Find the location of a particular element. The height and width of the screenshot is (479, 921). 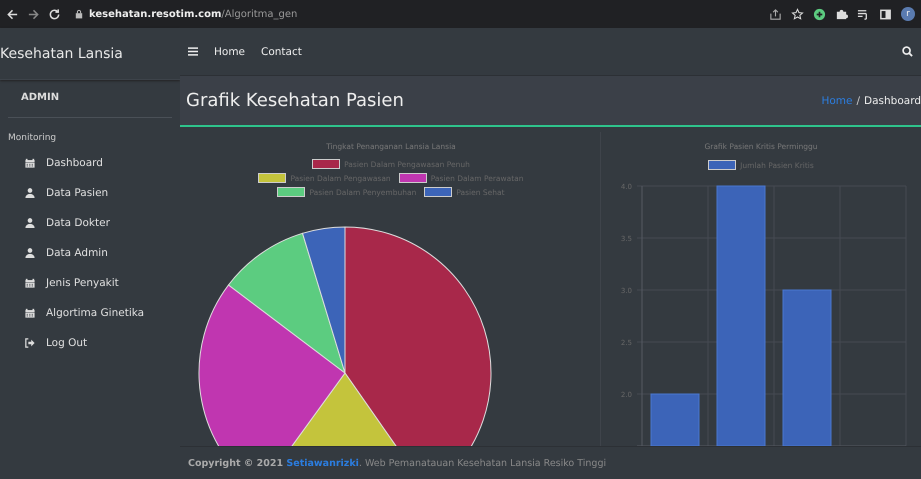

user-name: ADMIN is located at coordinates (90, 99).